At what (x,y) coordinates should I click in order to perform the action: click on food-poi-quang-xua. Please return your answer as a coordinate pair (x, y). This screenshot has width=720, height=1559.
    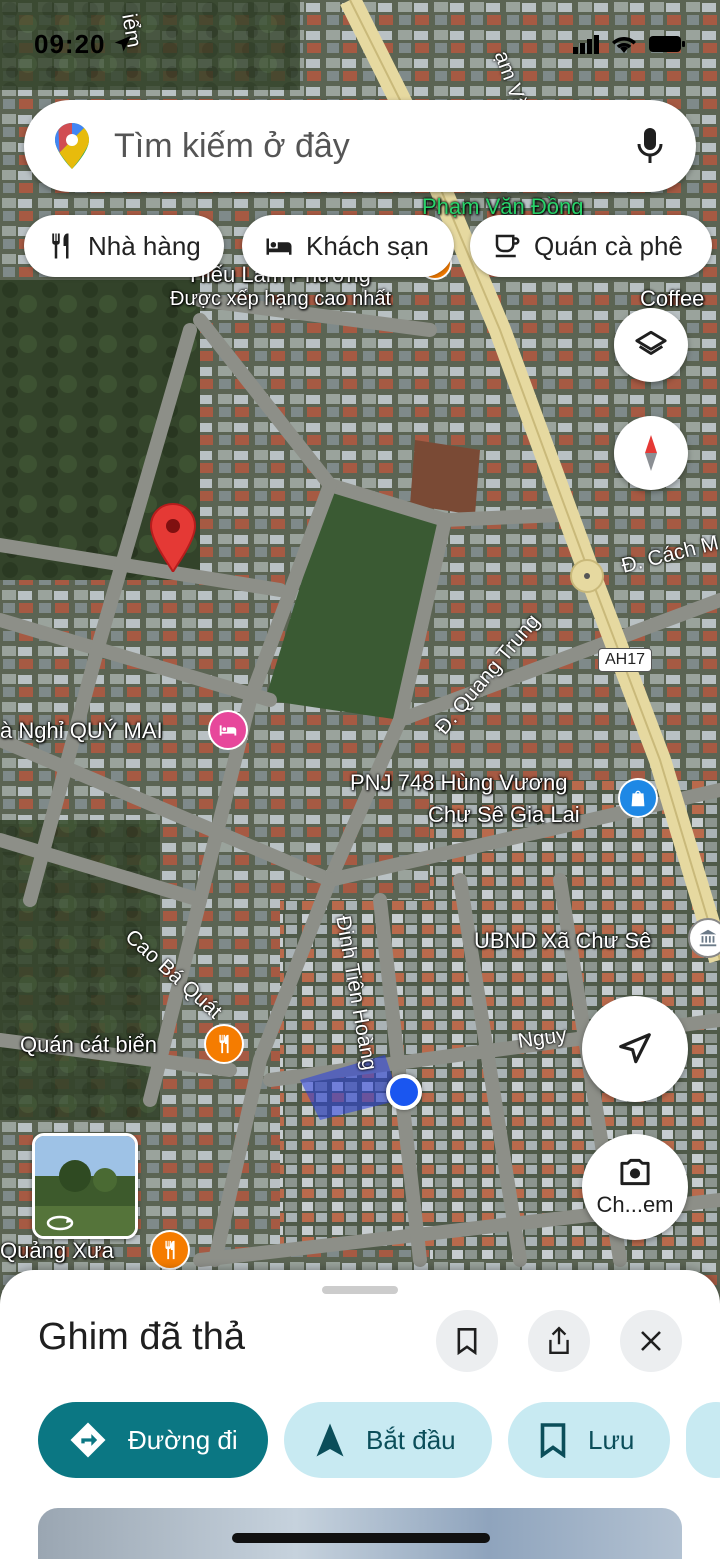
    Looking at the image, I should click on (170, 1250).